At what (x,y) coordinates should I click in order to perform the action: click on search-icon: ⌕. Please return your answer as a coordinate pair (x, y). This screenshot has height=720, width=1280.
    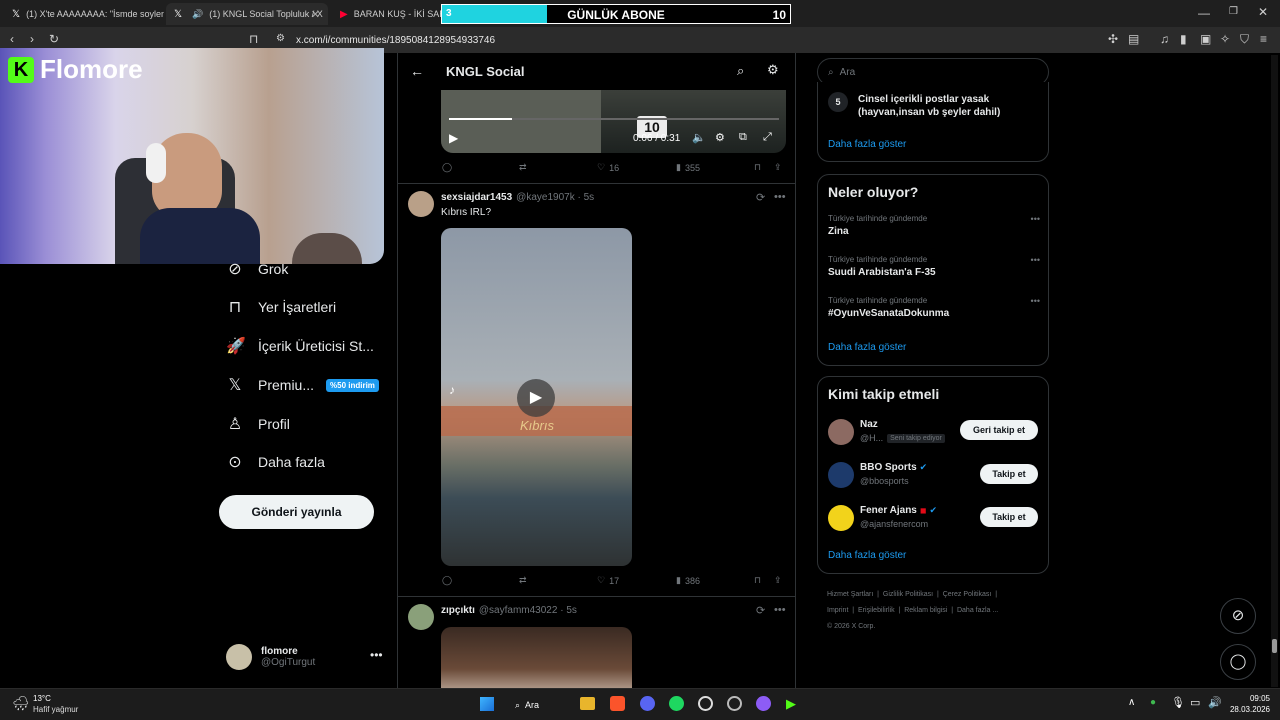
    Looking at the image, I should click on (740, 71).